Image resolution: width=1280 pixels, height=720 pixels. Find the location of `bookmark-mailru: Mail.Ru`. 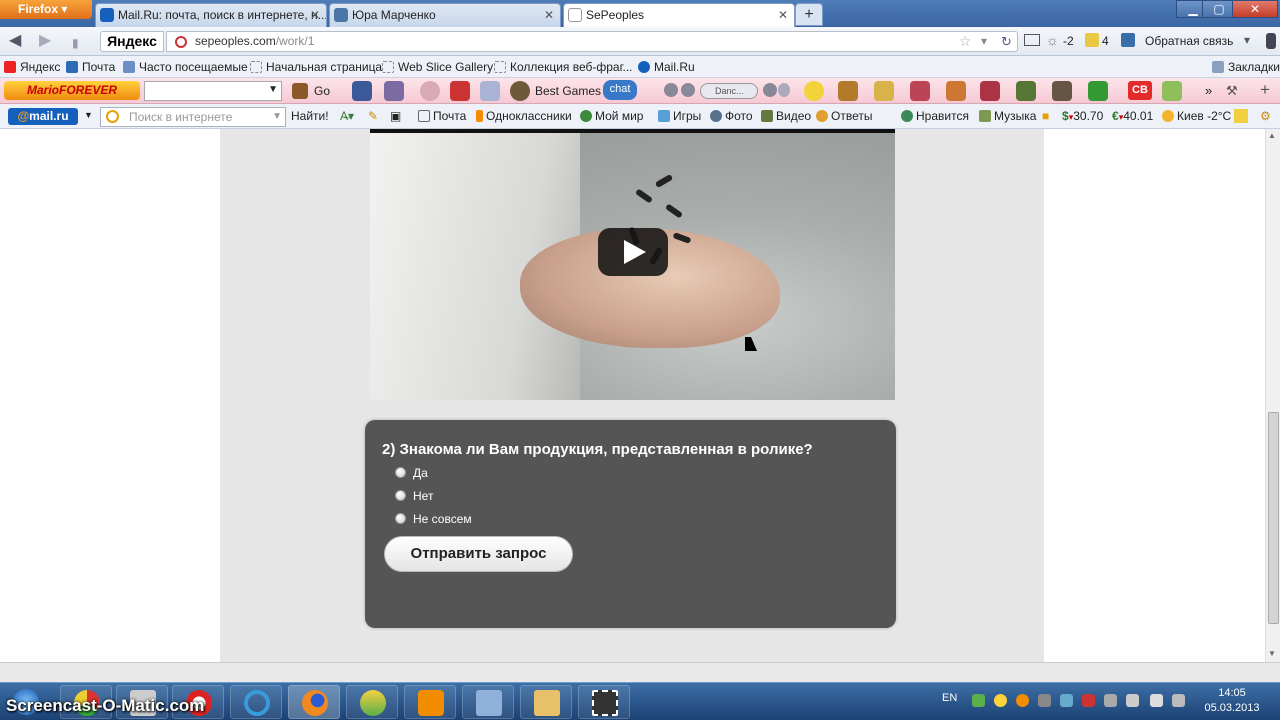

bookmark-mailru: Mail.Ru is located at coordinates (666, 67).